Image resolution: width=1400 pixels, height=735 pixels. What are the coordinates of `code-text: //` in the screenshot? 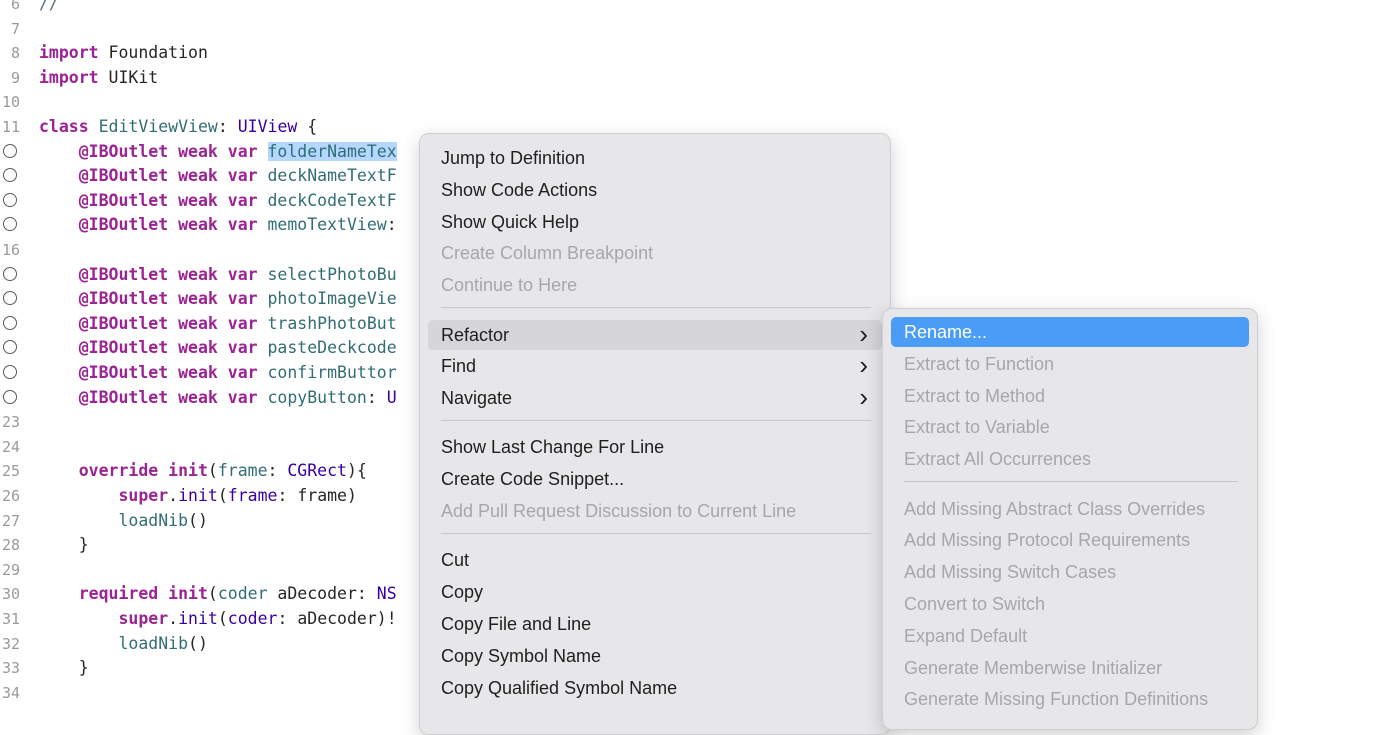 It's located at (49, 8).